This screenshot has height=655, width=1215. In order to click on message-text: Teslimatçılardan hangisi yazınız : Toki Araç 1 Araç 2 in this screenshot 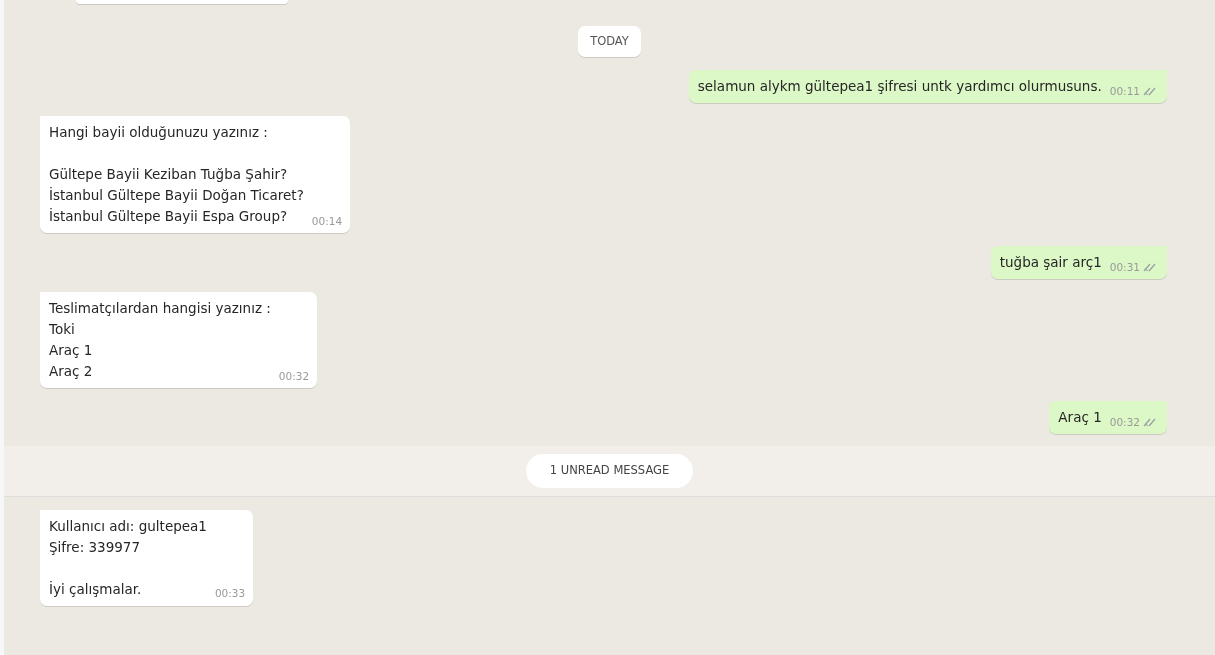, I will do `click(160, 340)`.